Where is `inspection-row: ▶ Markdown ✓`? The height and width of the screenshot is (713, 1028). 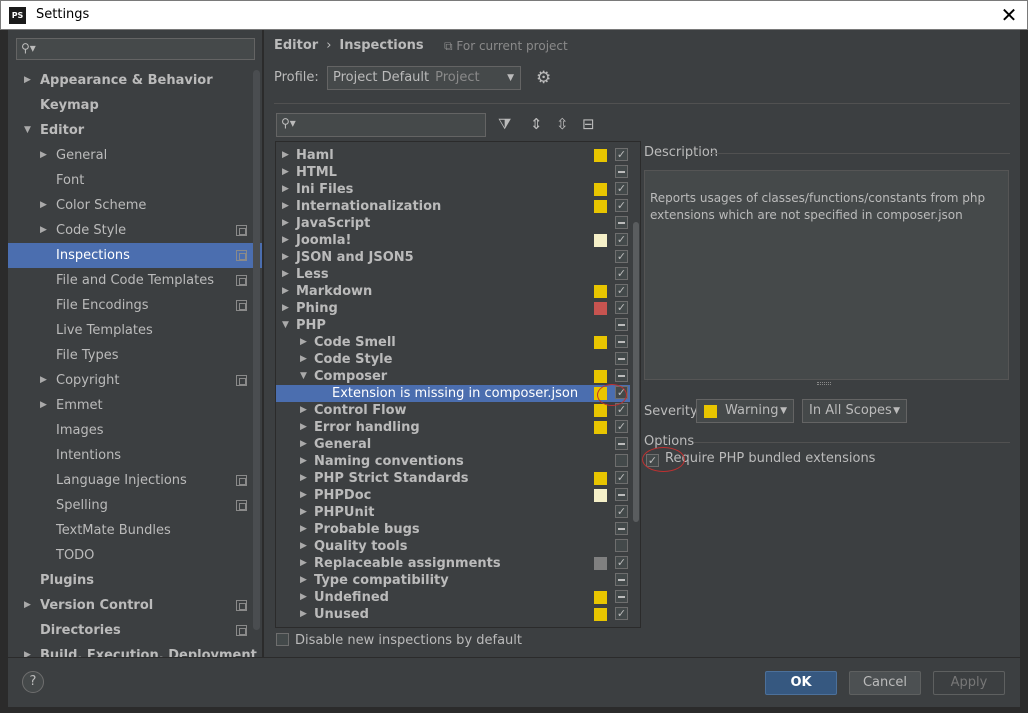 inspection-row: ▶ Markdown ✓ is located at coordinates (453, 291).